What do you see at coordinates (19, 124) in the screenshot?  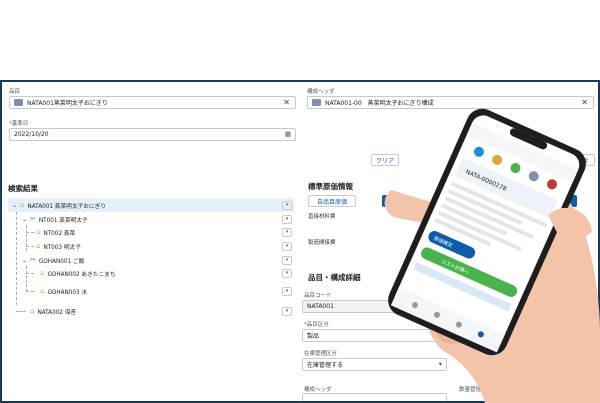 I see `base-date-label: *基準日` at bounding box center [19, 124].